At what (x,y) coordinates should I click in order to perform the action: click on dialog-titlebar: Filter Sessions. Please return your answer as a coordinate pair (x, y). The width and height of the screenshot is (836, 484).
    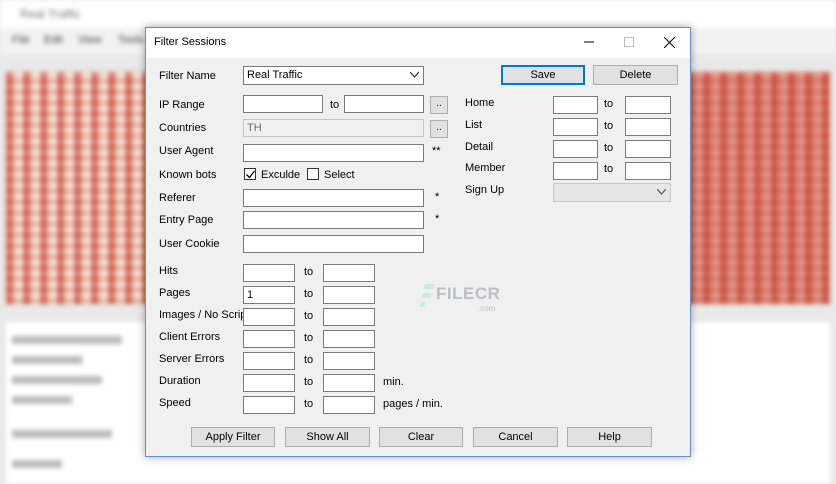
    Looking at the image, I should click on (418, 43).